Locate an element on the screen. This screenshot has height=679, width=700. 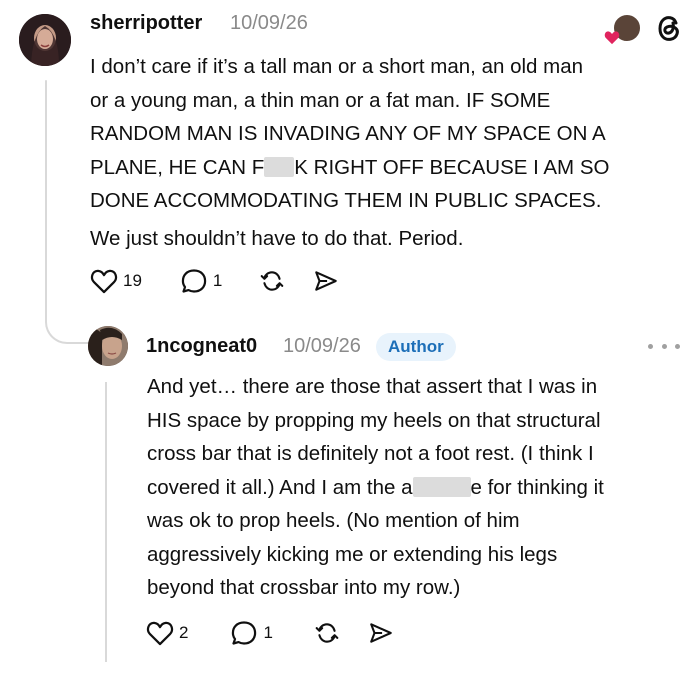
like-count: 2 is located at coordinates (184, 632).